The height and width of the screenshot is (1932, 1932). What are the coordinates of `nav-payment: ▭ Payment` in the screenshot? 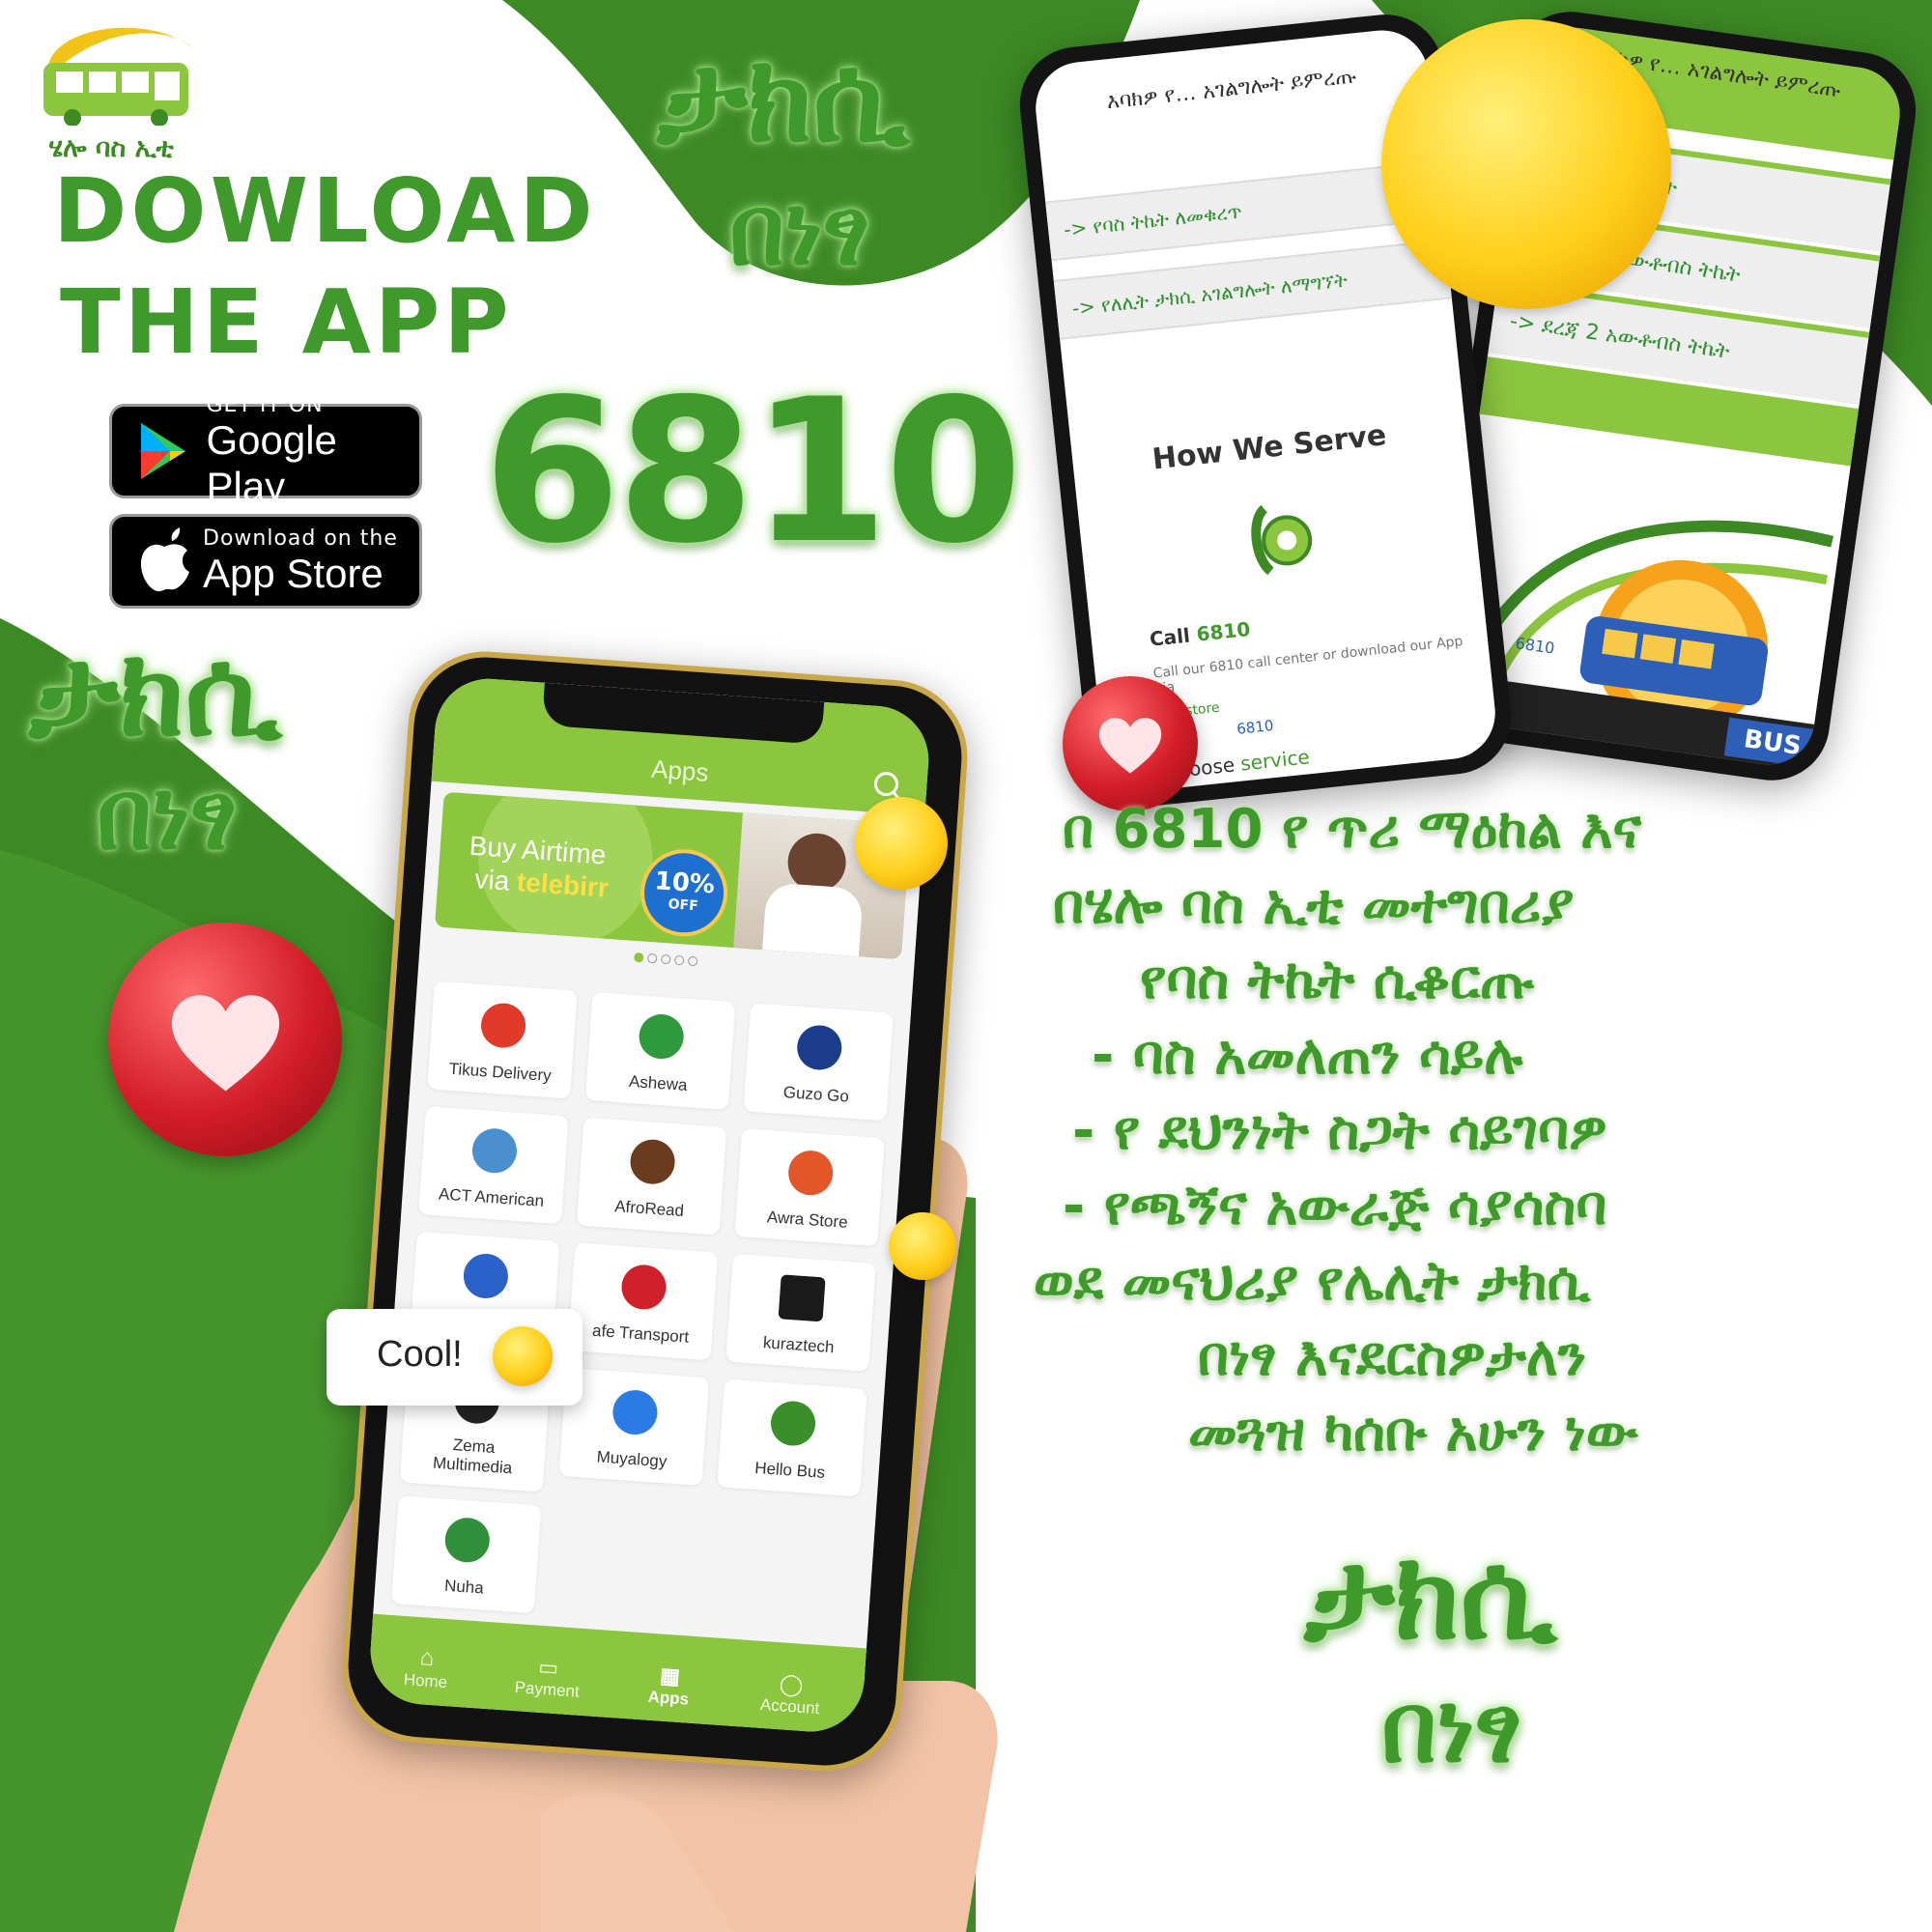 It's located at (548, 1678).